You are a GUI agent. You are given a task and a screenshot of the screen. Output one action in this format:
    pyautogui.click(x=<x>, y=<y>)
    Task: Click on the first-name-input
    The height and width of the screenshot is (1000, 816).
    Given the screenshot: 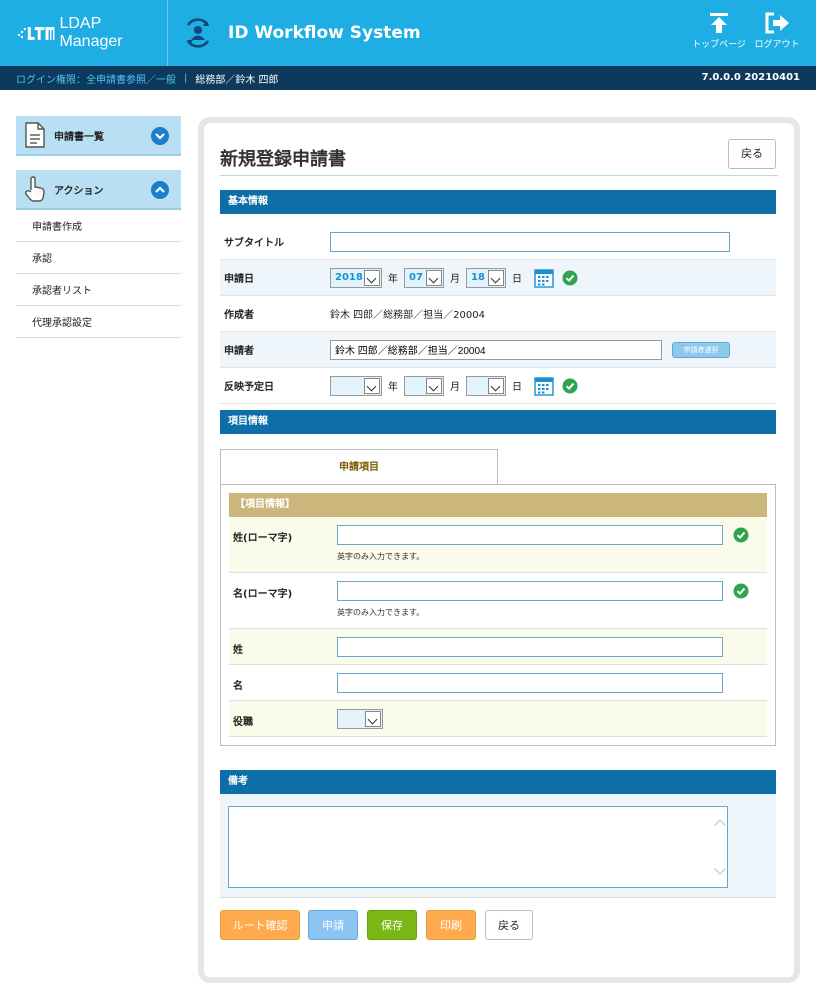 What is the action you would take?
    pyautogui.click(x=530, y=683)
    